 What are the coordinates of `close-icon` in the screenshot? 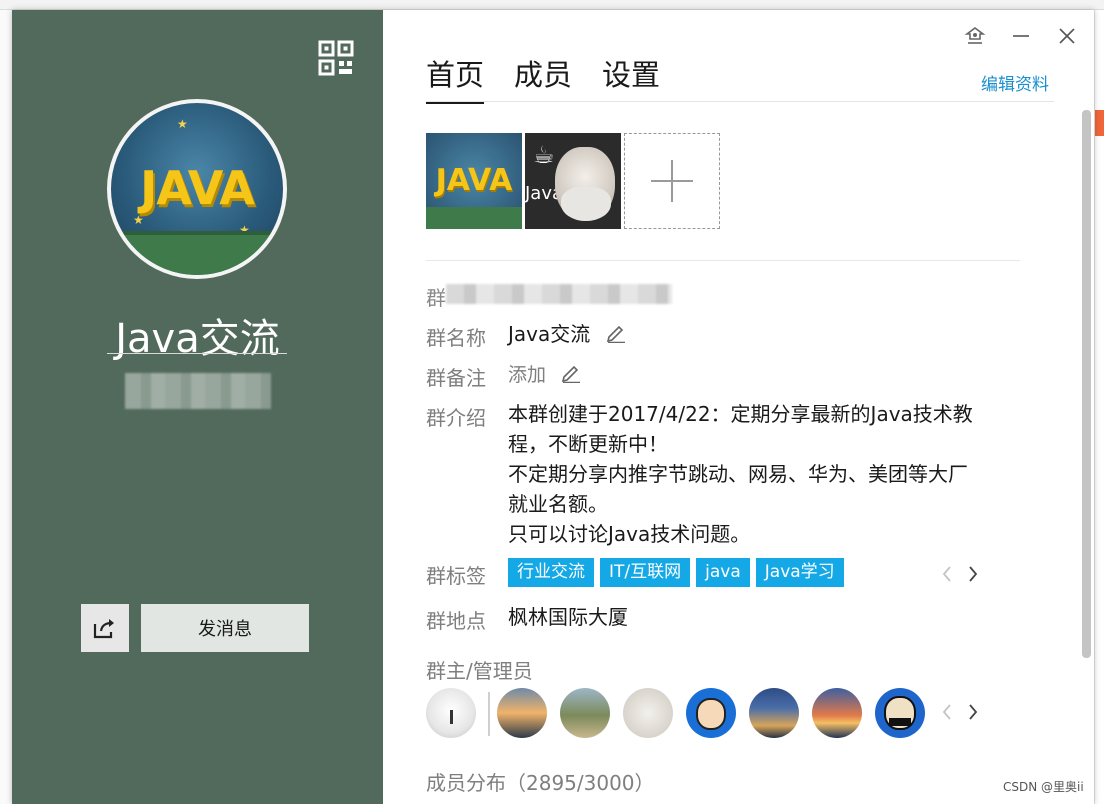 It's located at (1067, 36).